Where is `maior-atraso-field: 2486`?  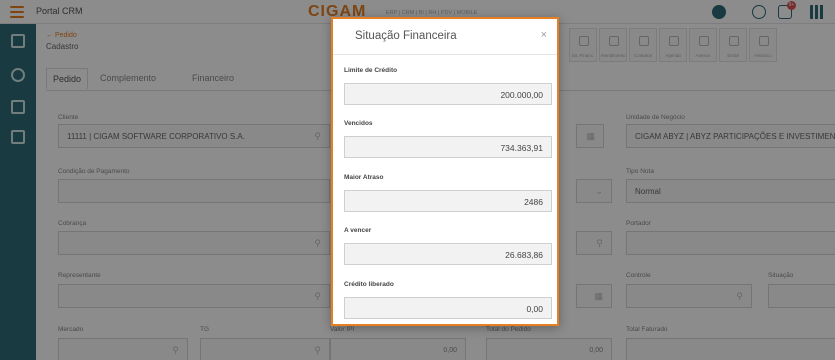
maior-atraso-field: 2486 is located at coordinates (448, 201).